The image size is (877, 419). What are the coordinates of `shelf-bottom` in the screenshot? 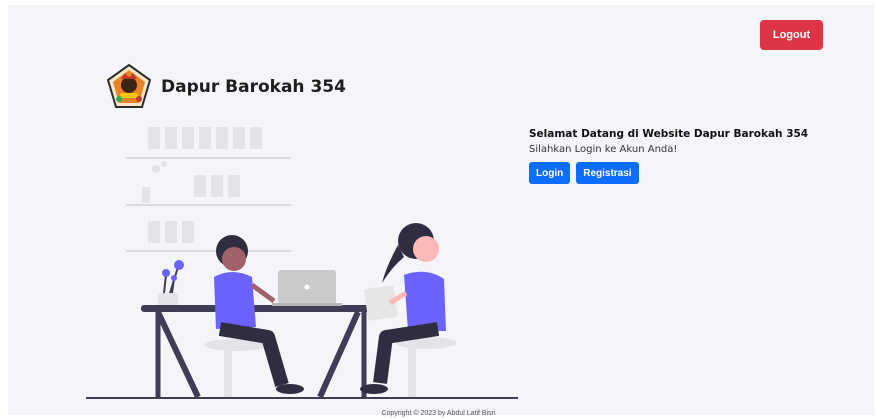 It's located at (208, 236).